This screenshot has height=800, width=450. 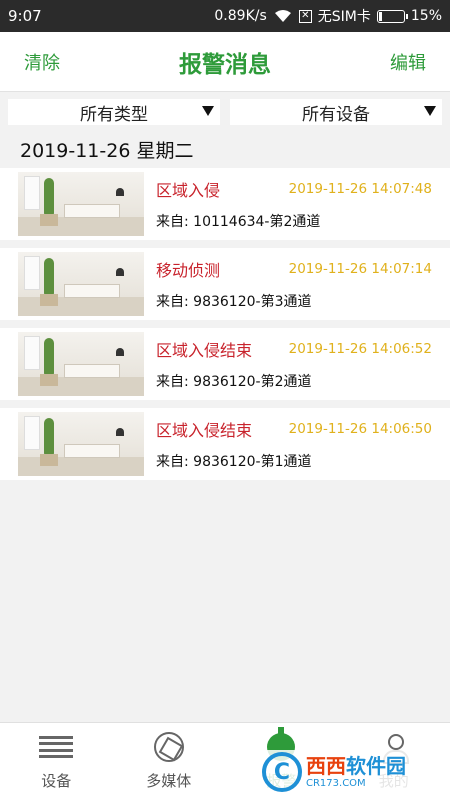 What do you see at coordinates (188, 270) in the screenshot?
I see `alarm-type: 移动侦测` at bounding box center [188, 270].